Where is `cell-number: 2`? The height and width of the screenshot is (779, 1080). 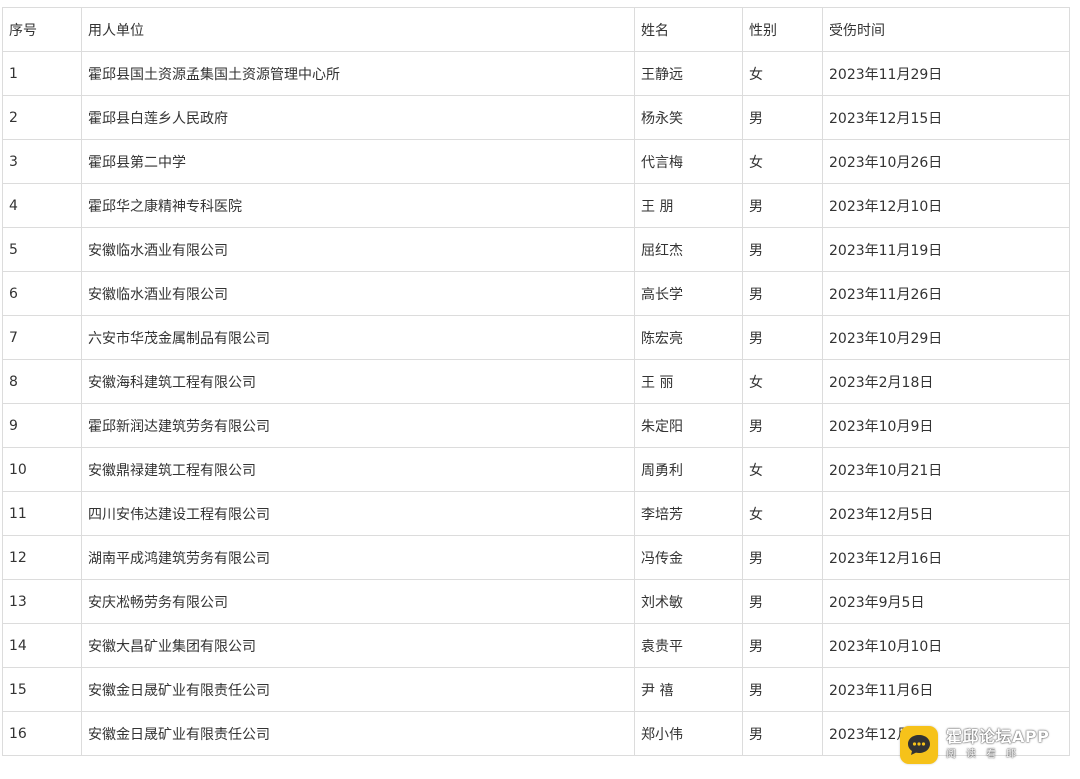
cell-number: 2 is located at coordinates (42, 117).